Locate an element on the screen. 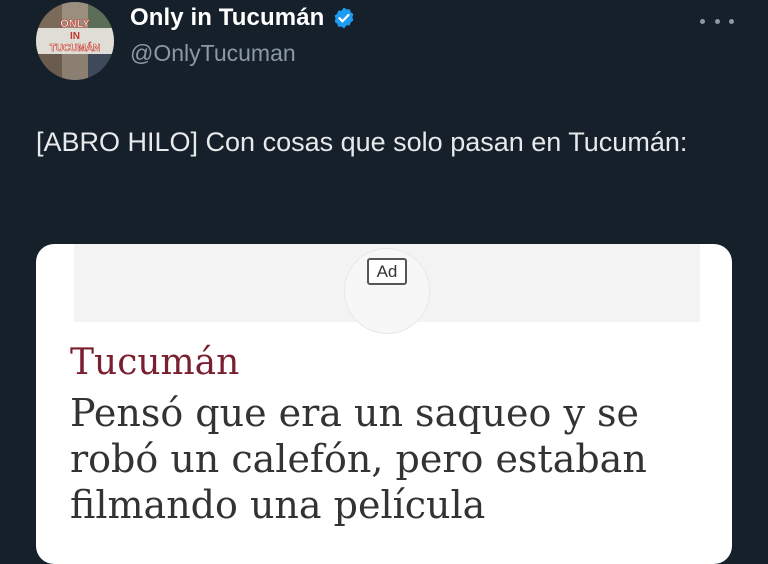 This screenshot has width=768, height=564. author-handle: @OnlyTucuman is located at coordinates (213, 53).